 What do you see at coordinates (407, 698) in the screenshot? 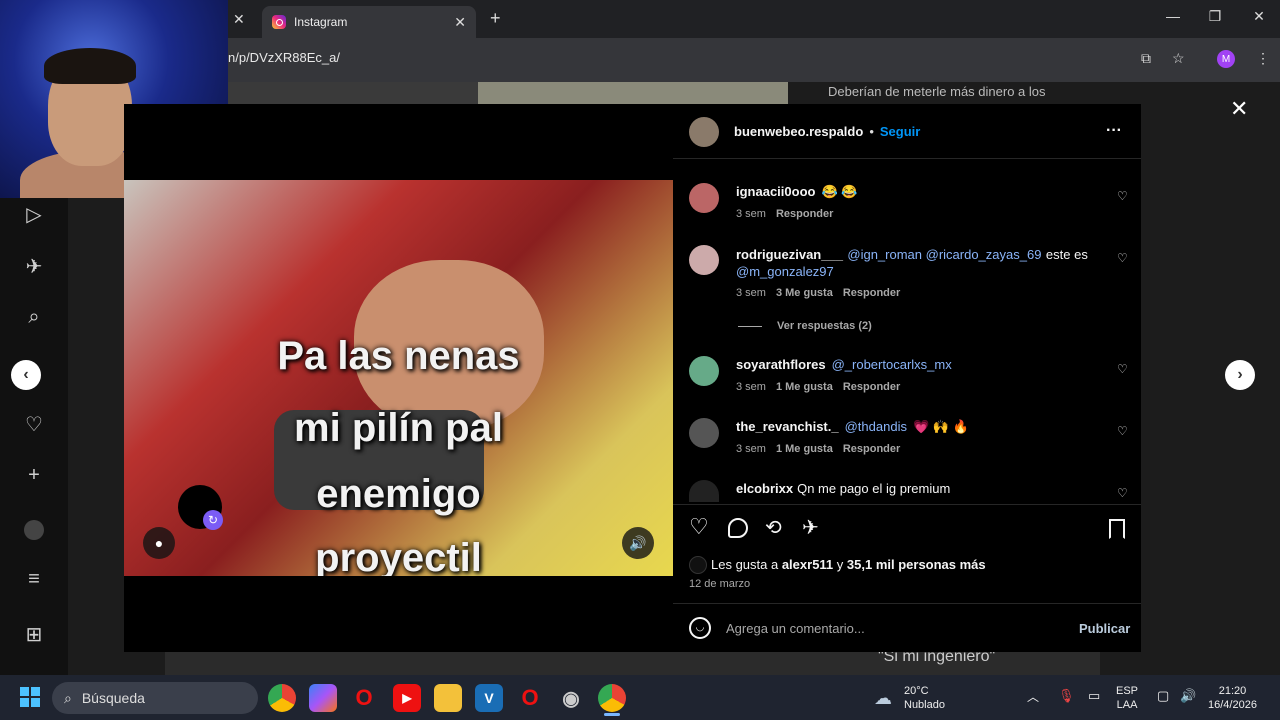
I see `youtube-app-icon: ▶` at bounding box center [407, 698].